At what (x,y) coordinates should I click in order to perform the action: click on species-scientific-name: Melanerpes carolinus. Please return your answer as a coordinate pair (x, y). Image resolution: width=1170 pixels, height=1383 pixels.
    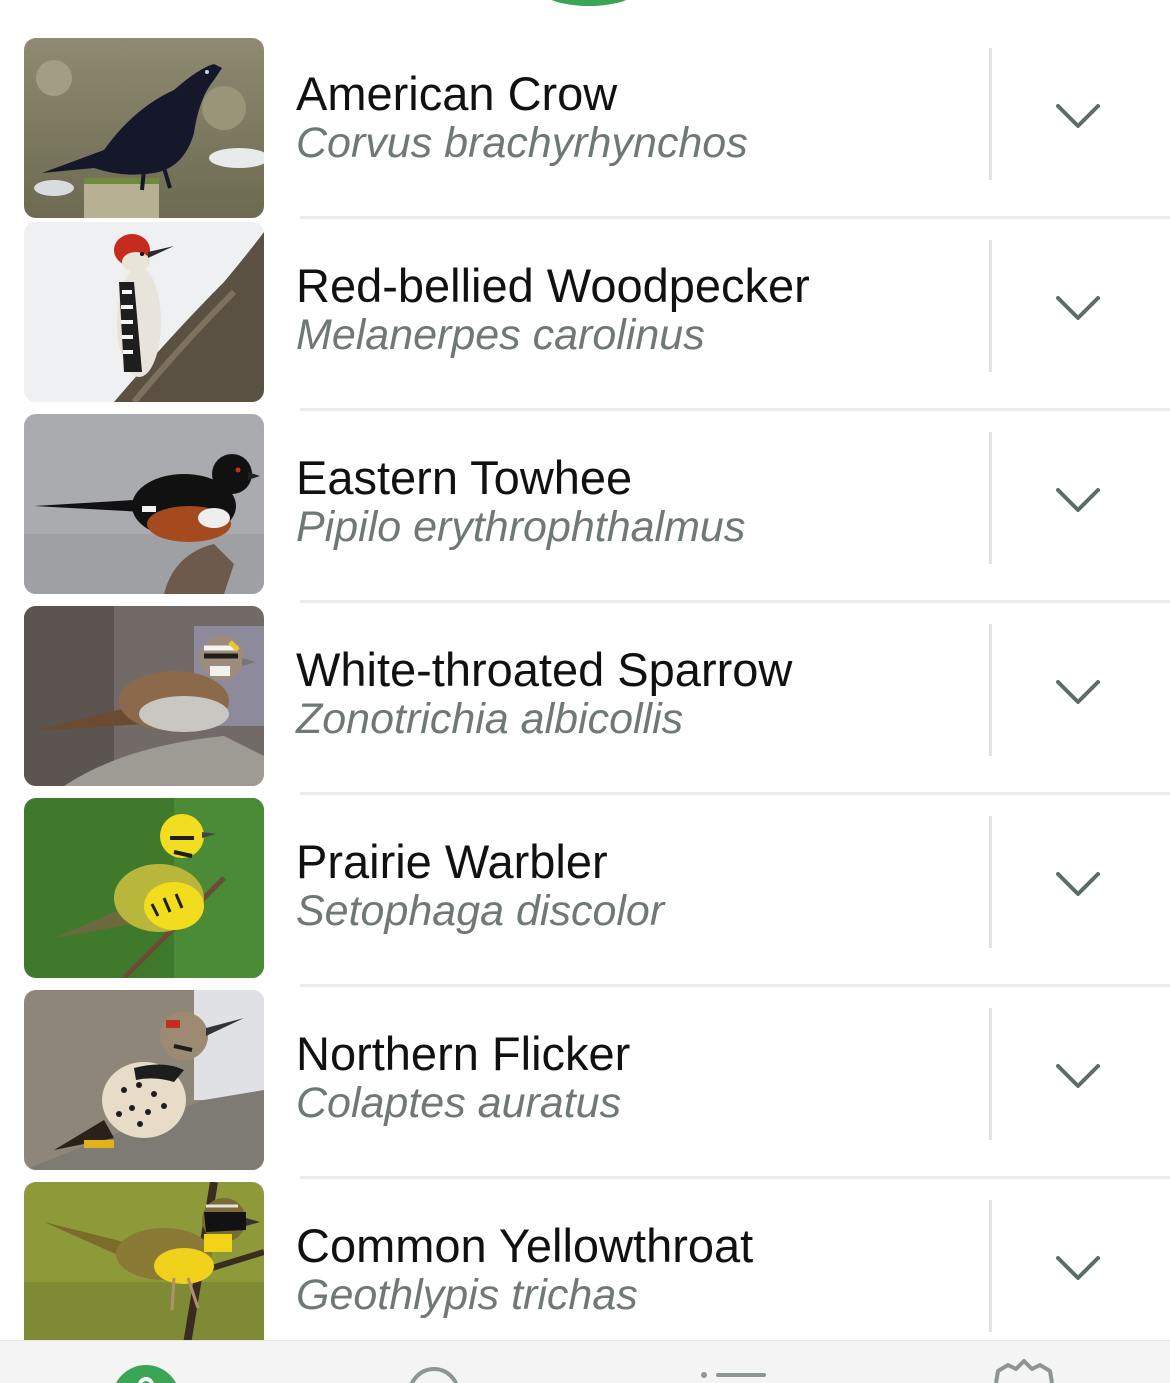
    Looking at the image, I should click on (500, 335).